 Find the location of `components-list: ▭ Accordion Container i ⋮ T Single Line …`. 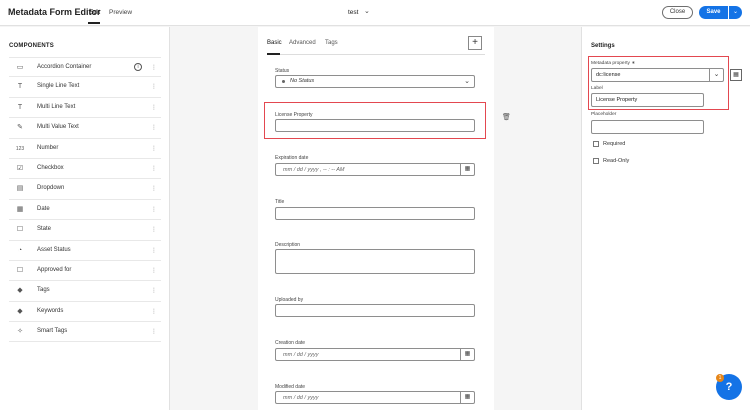

components-list: ▭ Accordion Container i ⋮ T Single Line … is located at coordinates (85, 200).